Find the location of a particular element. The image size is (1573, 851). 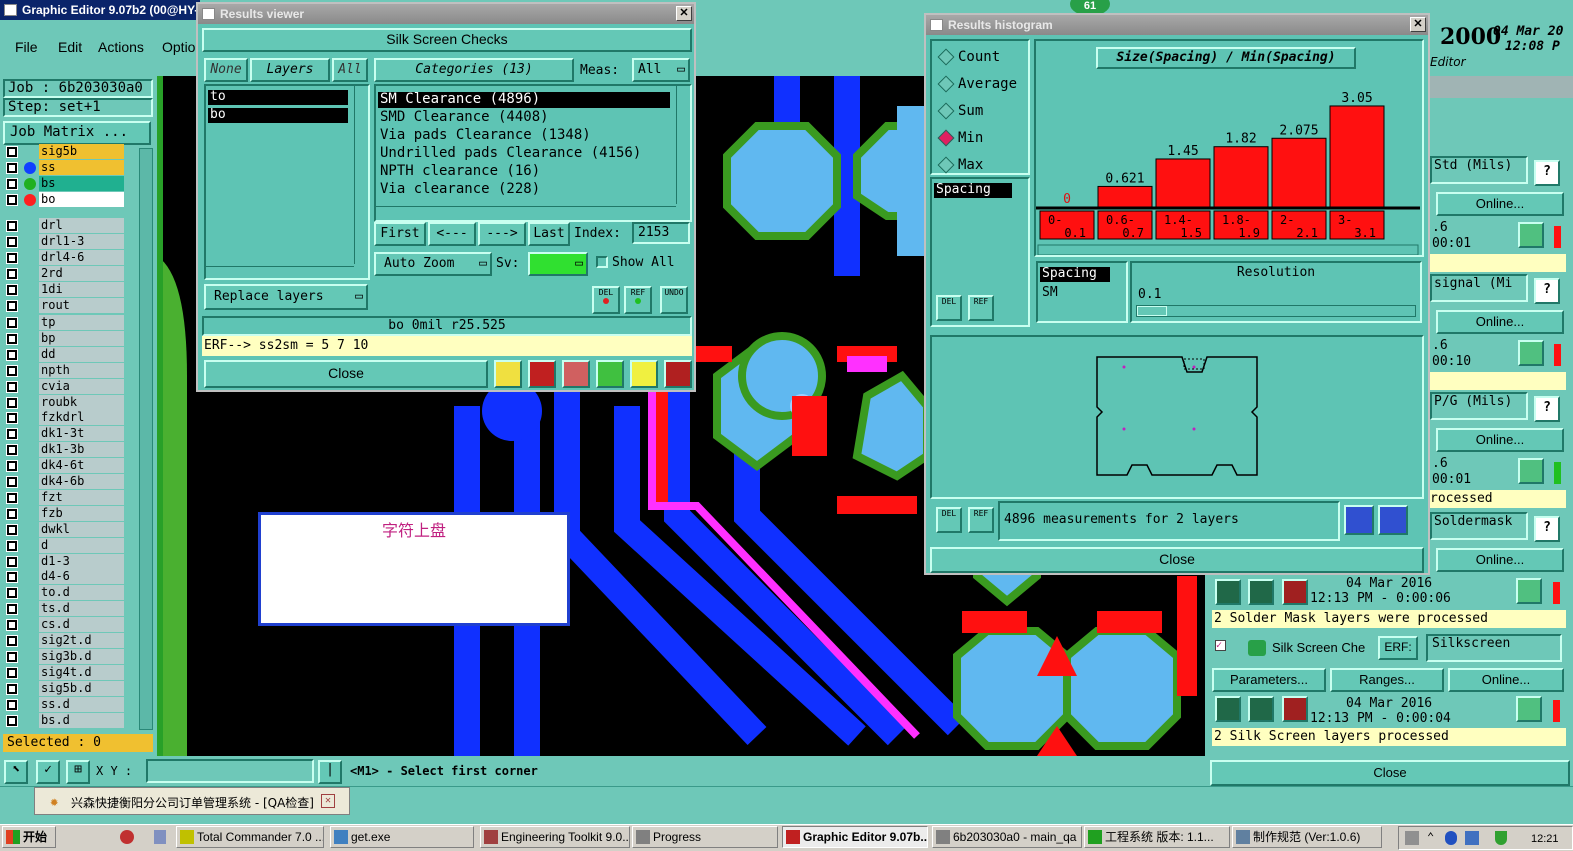

menu-options: Optio is located at coordinates (178, 47).